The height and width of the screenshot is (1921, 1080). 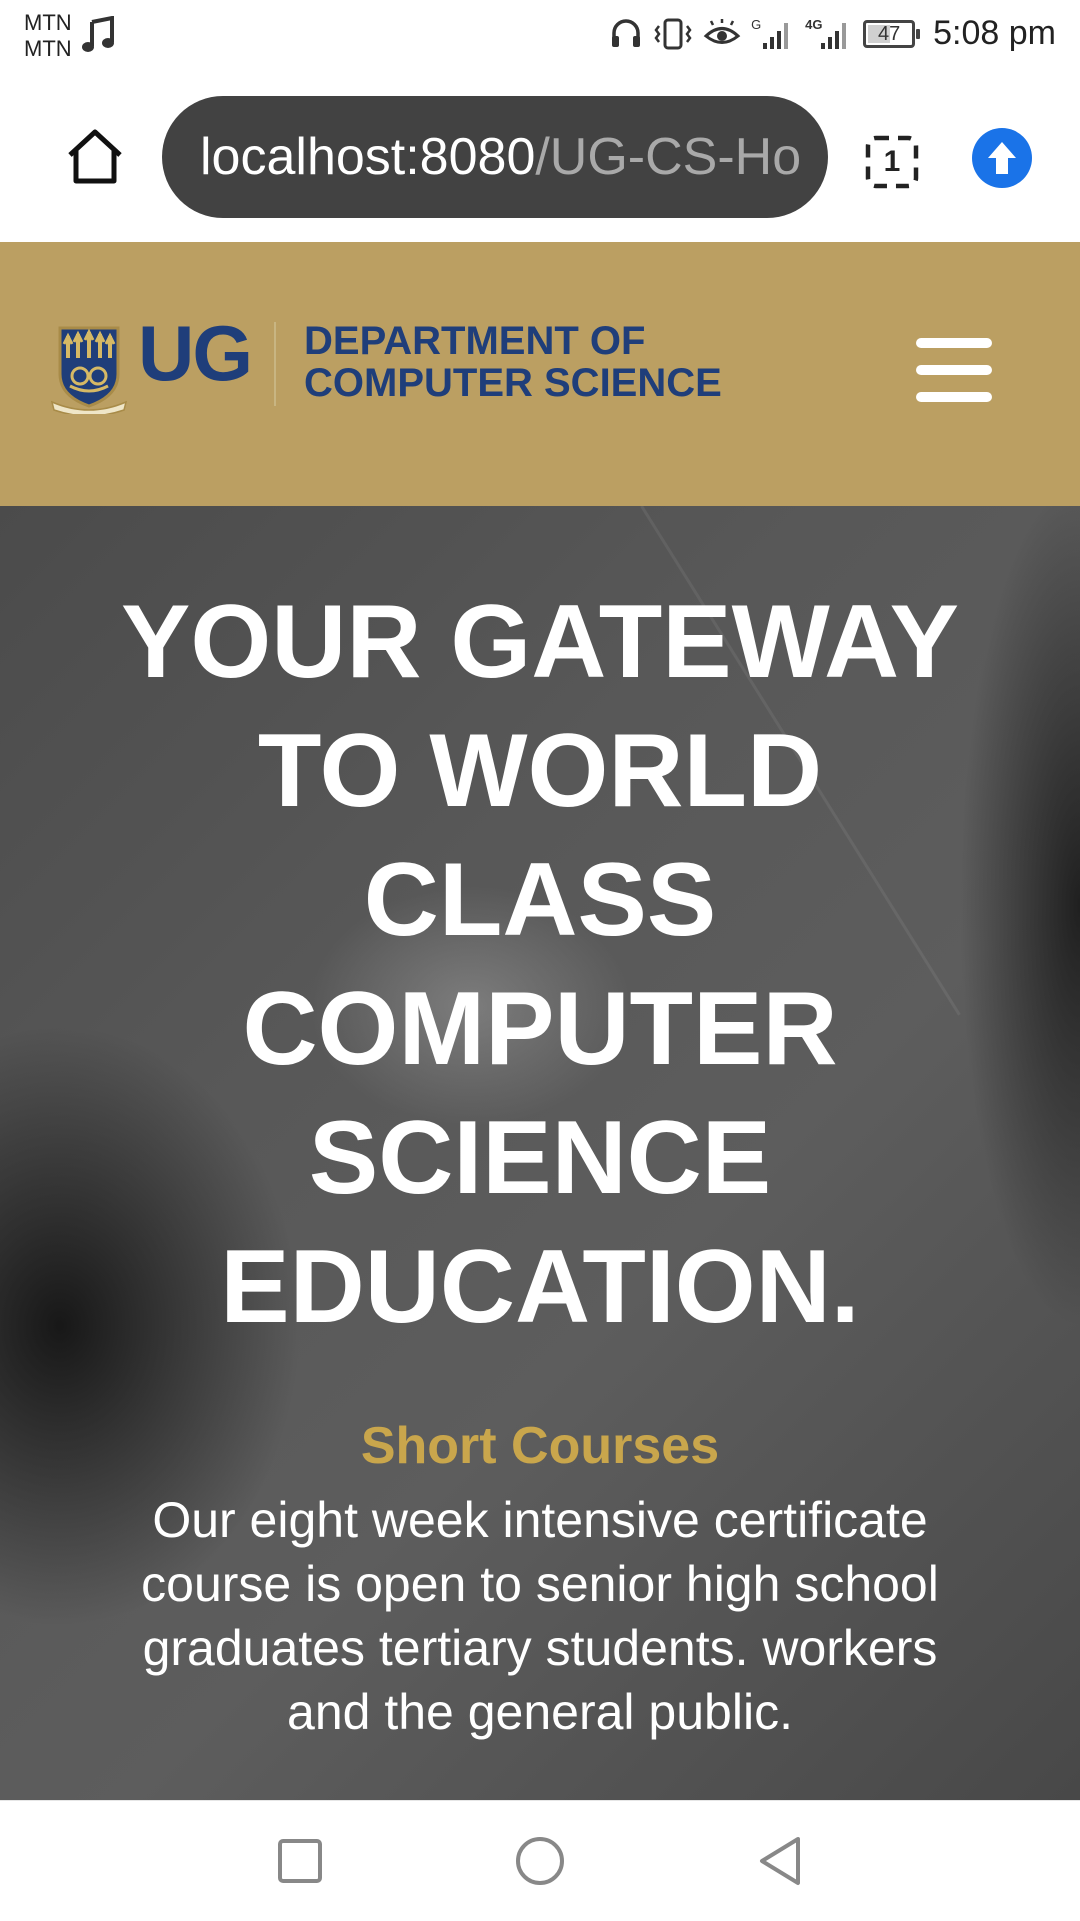 What do you see at coordinates (954, 343) in the screenshot?
I see `menu-bar-top` at bounding box center [954, 343].